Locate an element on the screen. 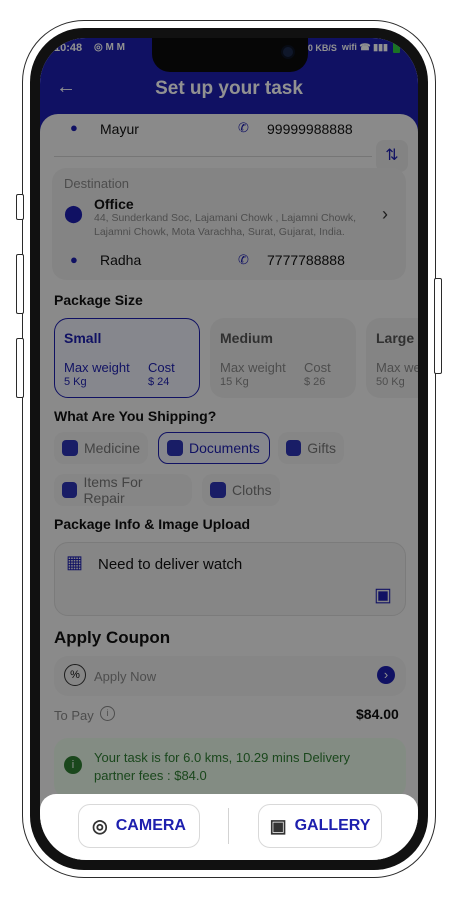  image-source-sheet: ◎ CAMERA ▣ GALLERY is located at coordinates (229, 827).